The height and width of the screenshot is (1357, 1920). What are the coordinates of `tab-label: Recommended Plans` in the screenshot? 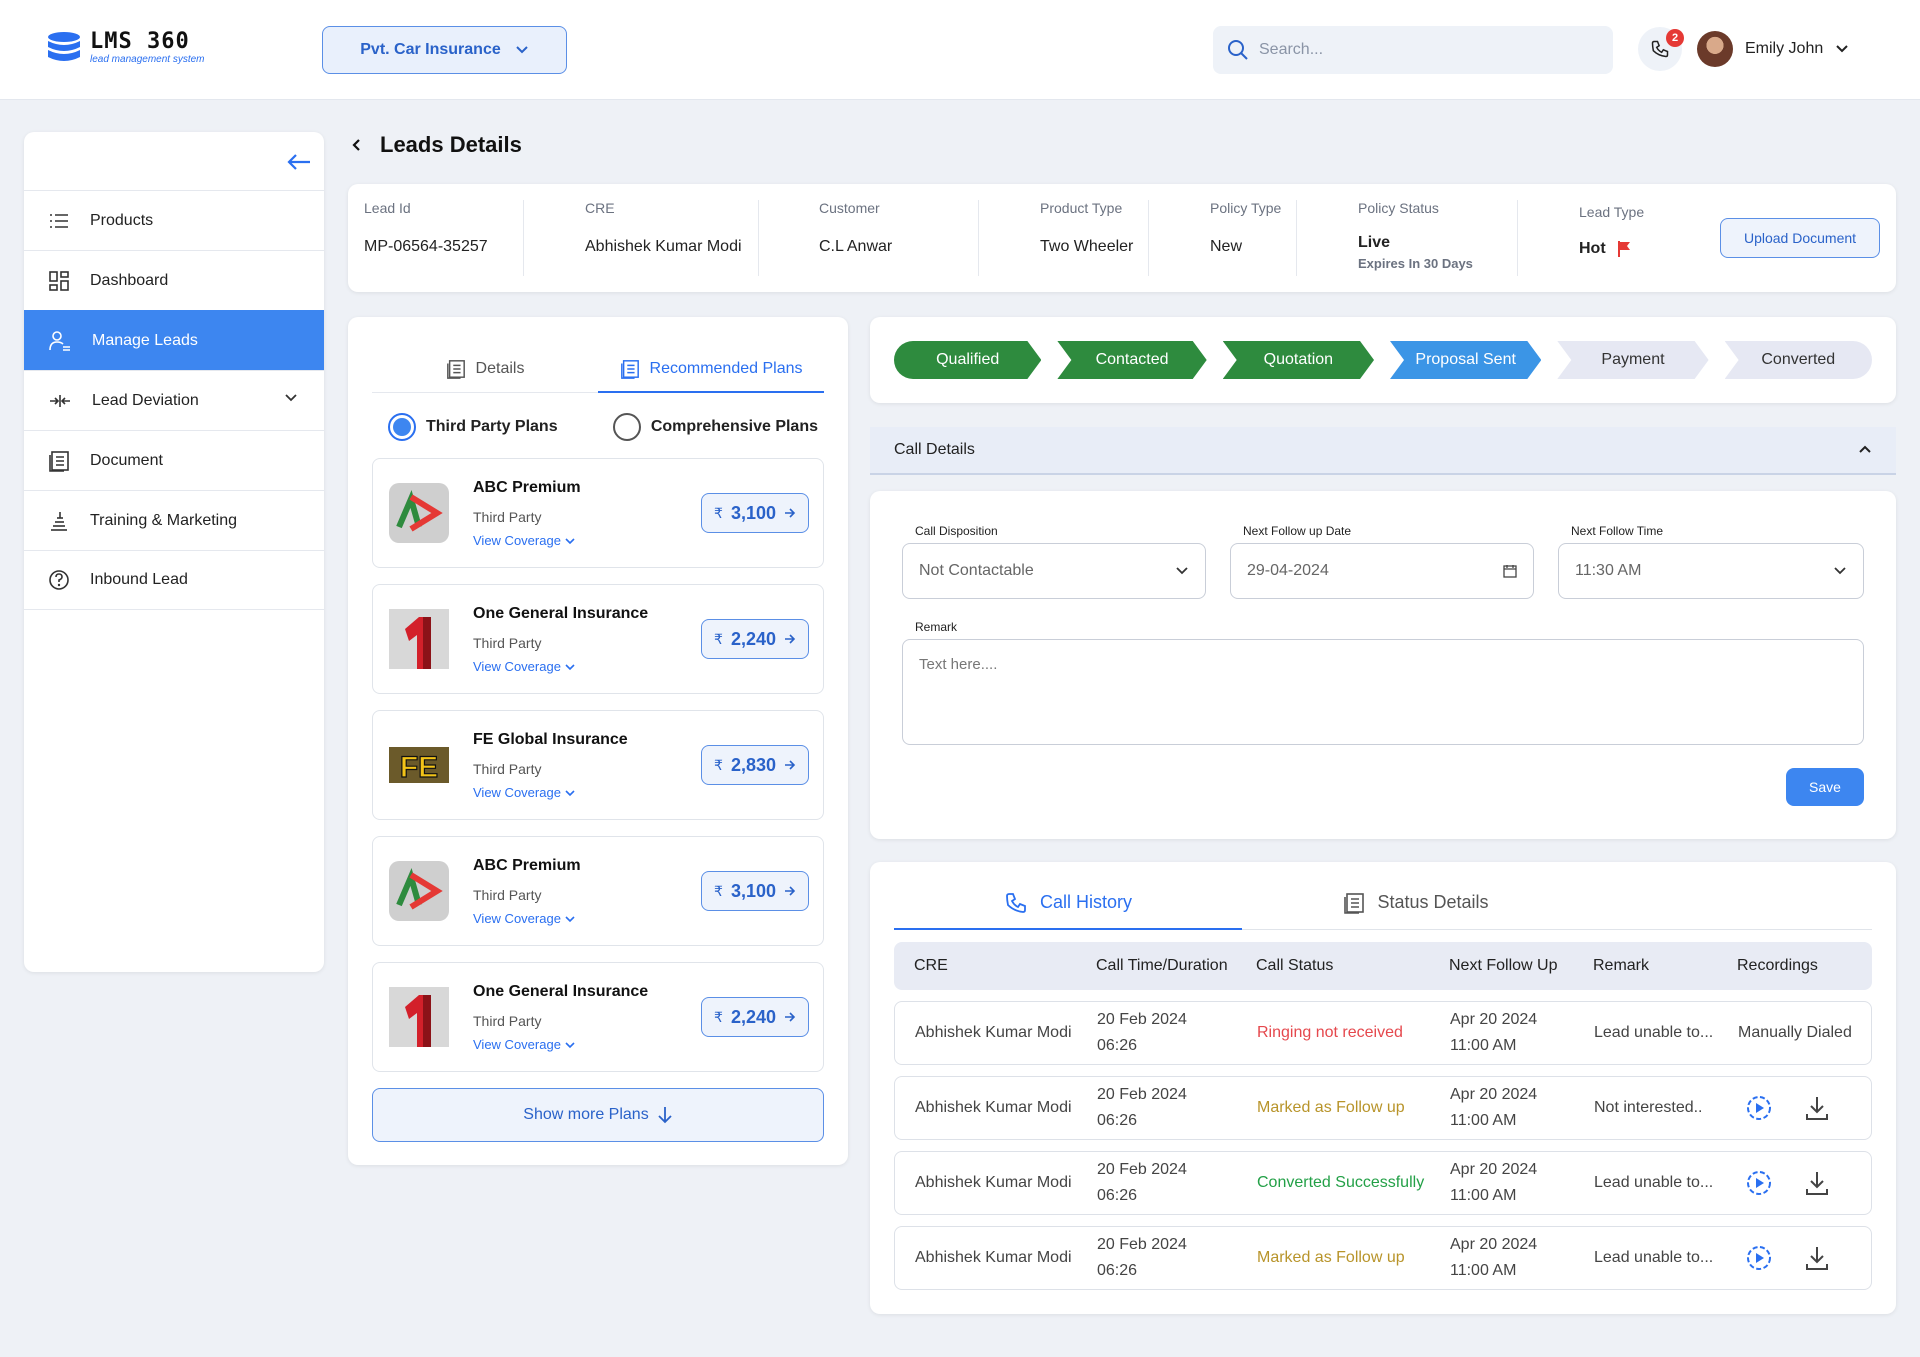 It's located at (726, 368).